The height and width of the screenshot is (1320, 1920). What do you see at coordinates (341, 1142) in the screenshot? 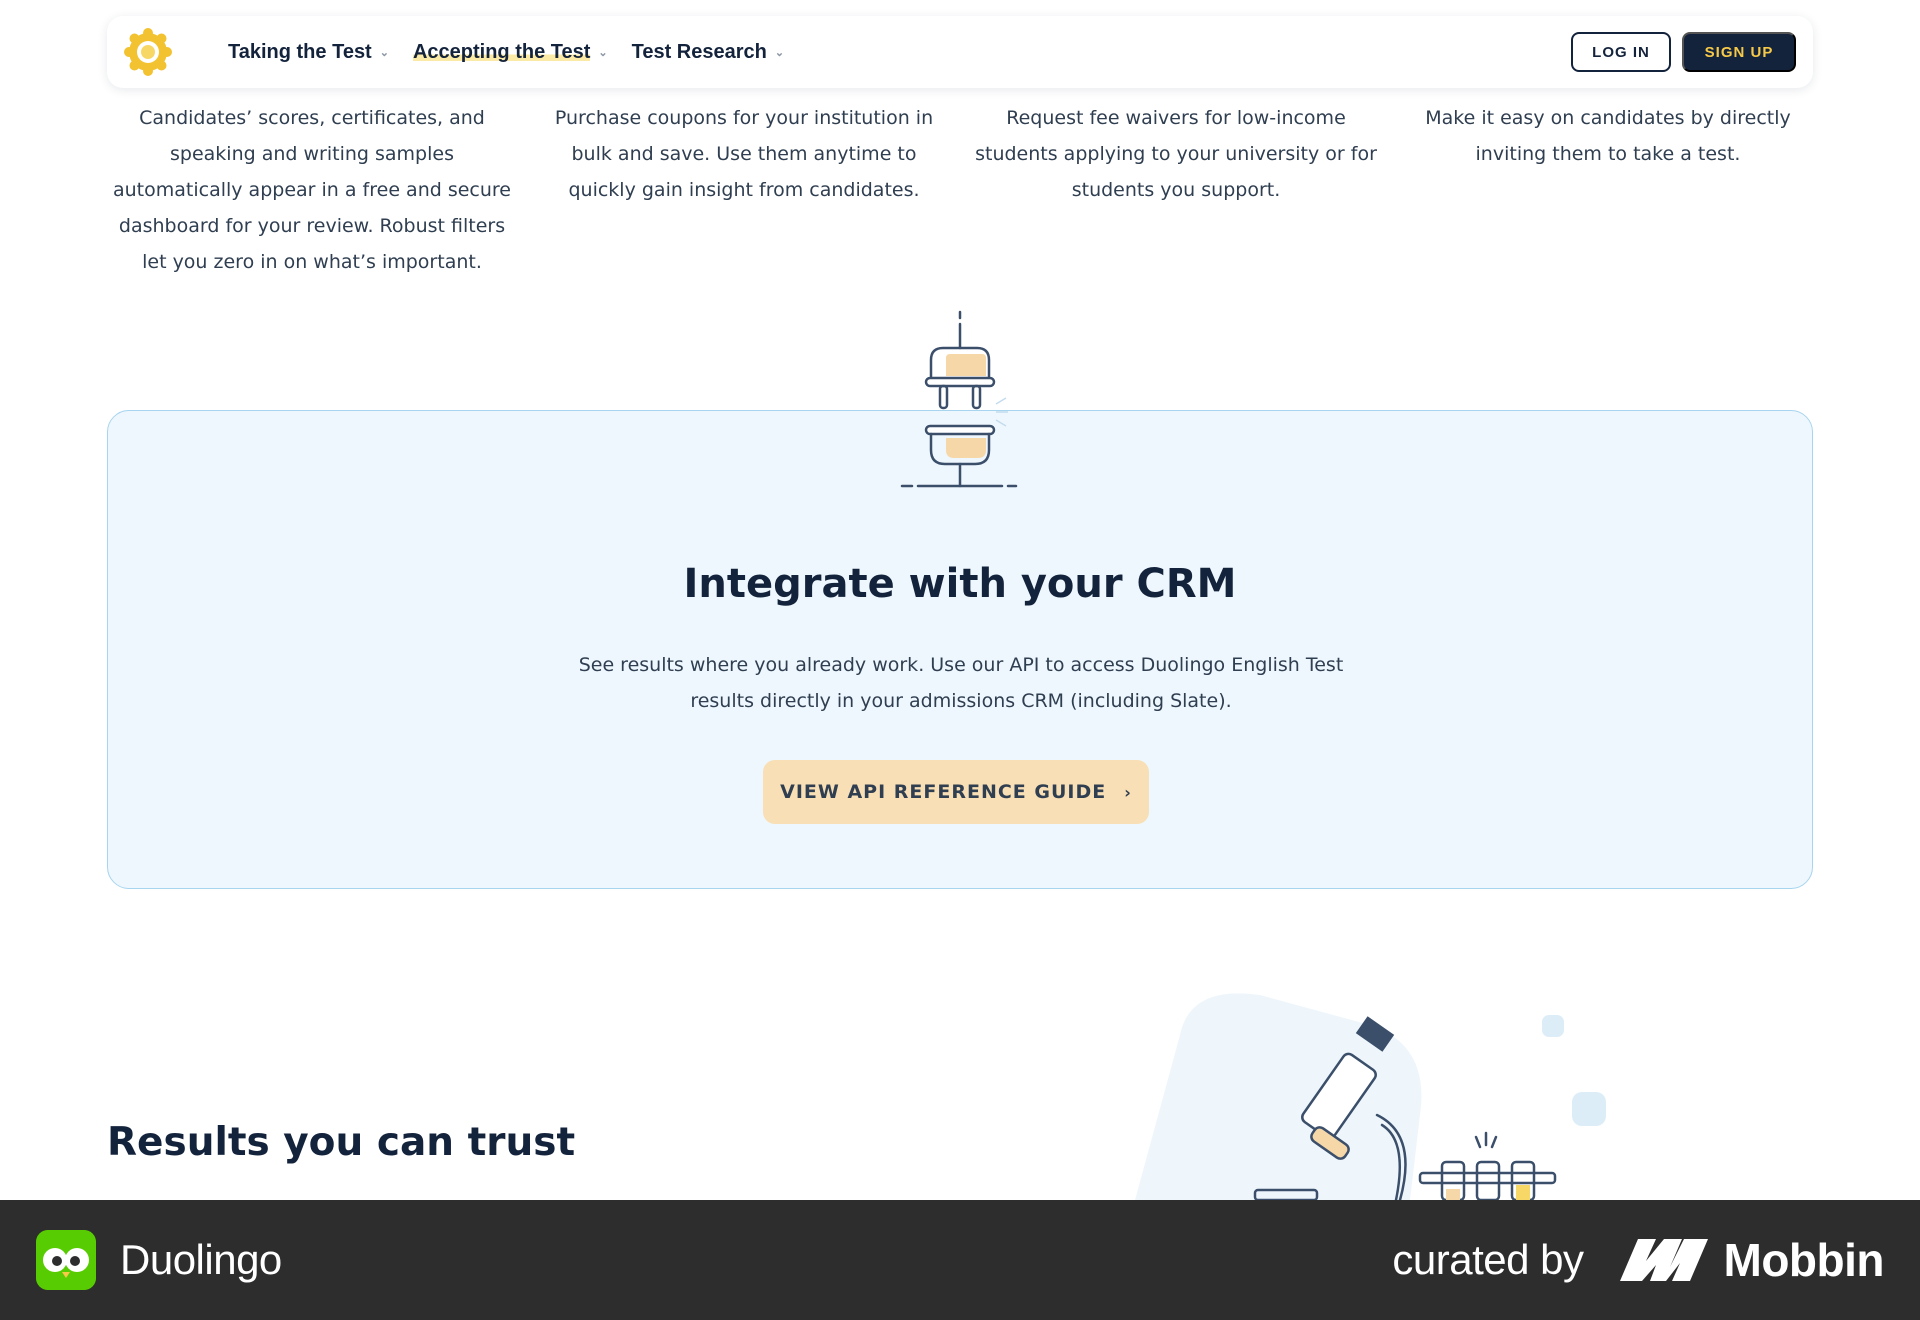
I see `results-title: Results you can trust` at bounding box center [341, 1142].